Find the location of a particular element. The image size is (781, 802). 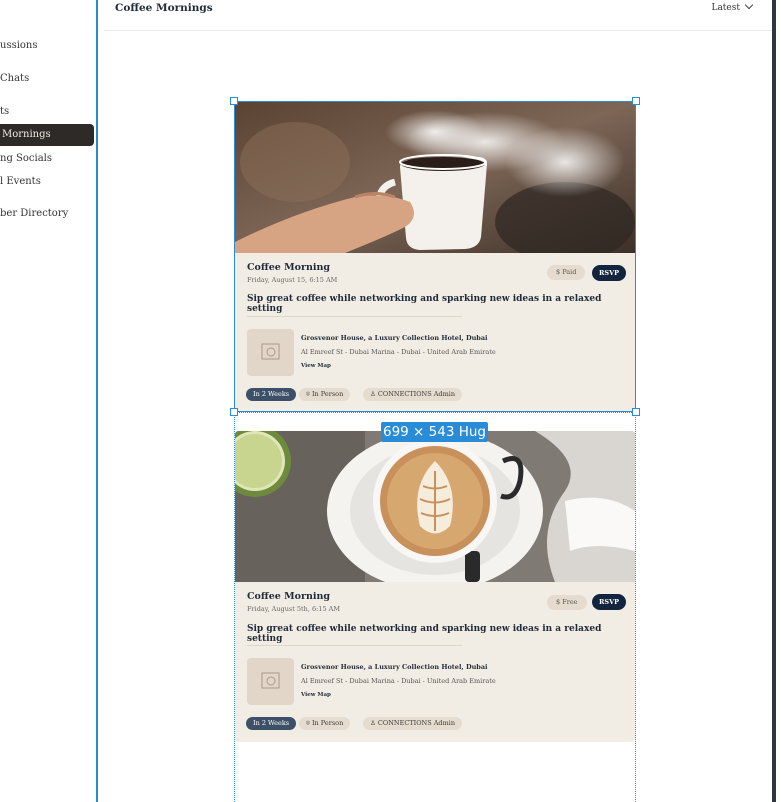

resize-handle-bottom-left is located at coordinates (234, 412).